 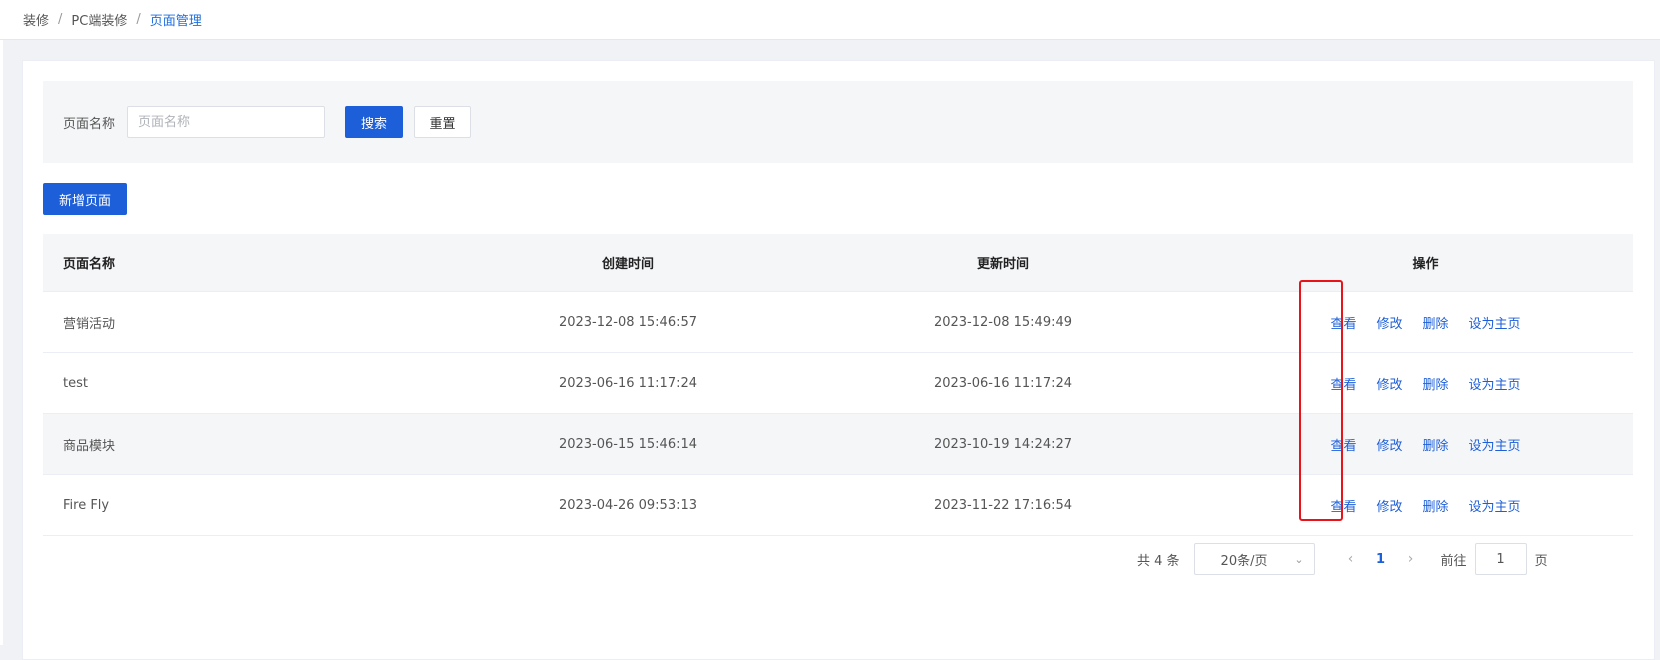 I want to click on goto-page-input, so click(x=1500, y=559).